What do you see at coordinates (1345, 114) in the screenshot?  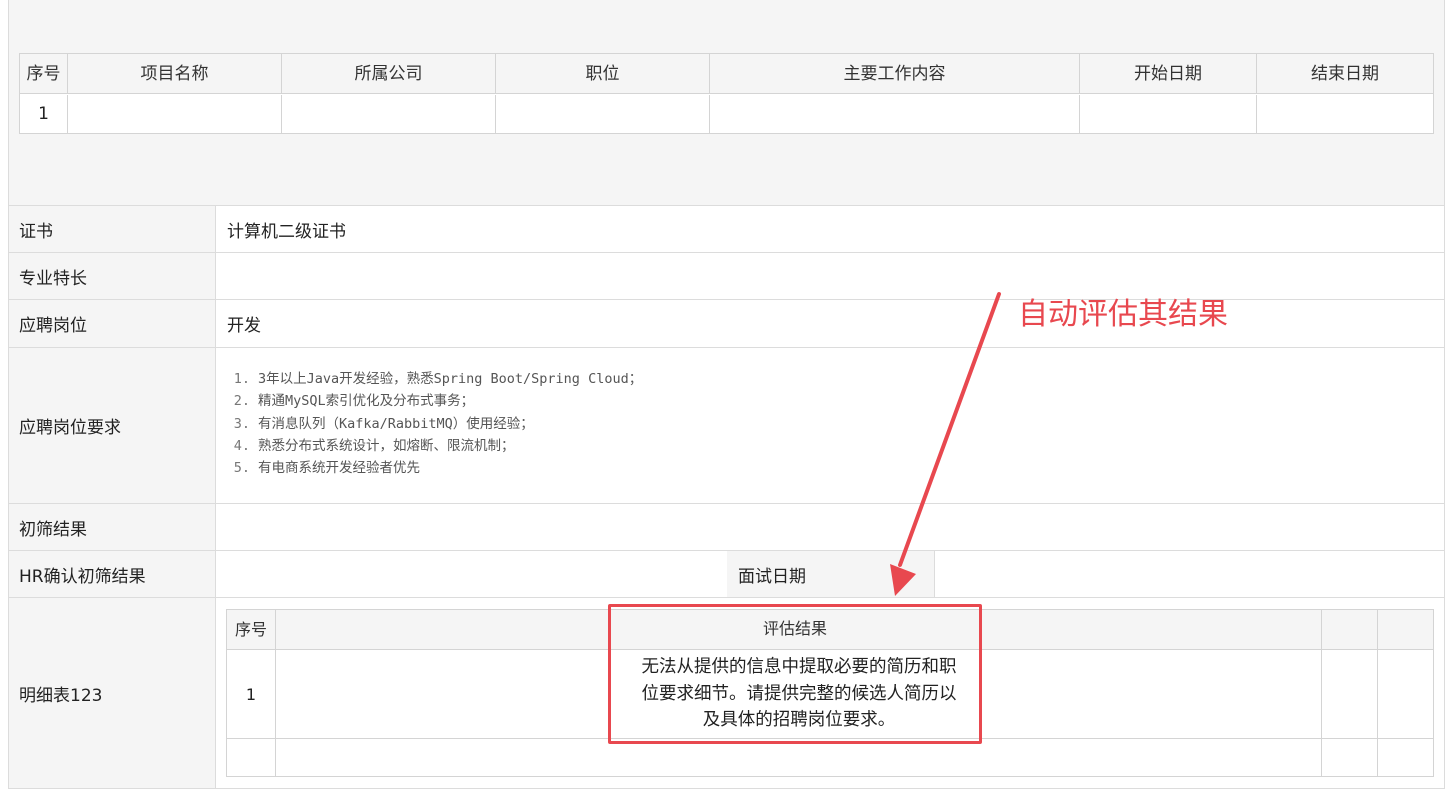 I see `cell-end-date` at bounding box center [1345, 114].